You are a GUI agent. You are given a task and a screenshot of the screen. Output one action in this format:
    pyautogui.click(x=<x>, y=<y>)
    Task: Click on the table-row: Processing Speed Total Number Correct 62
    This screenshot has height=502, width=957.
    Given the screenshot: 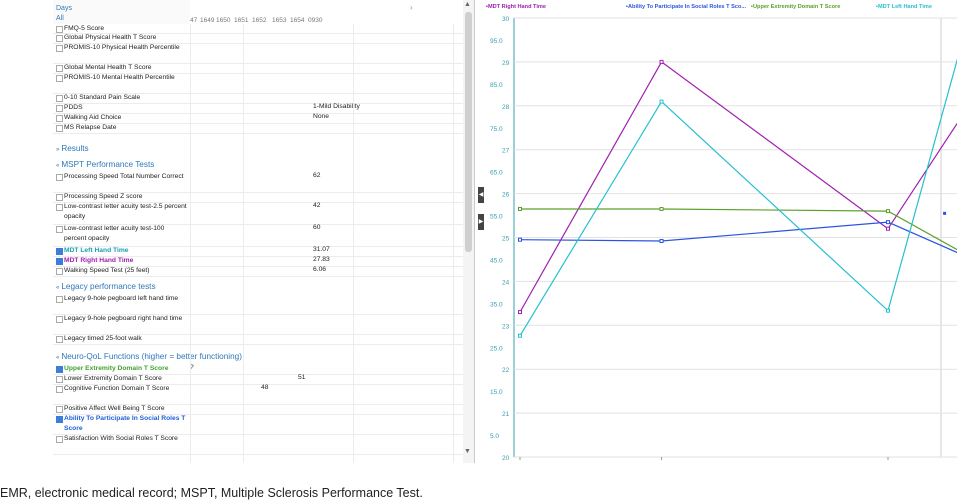 What is the action you would take?
    pyautogui.click(x=263, y=182)
    